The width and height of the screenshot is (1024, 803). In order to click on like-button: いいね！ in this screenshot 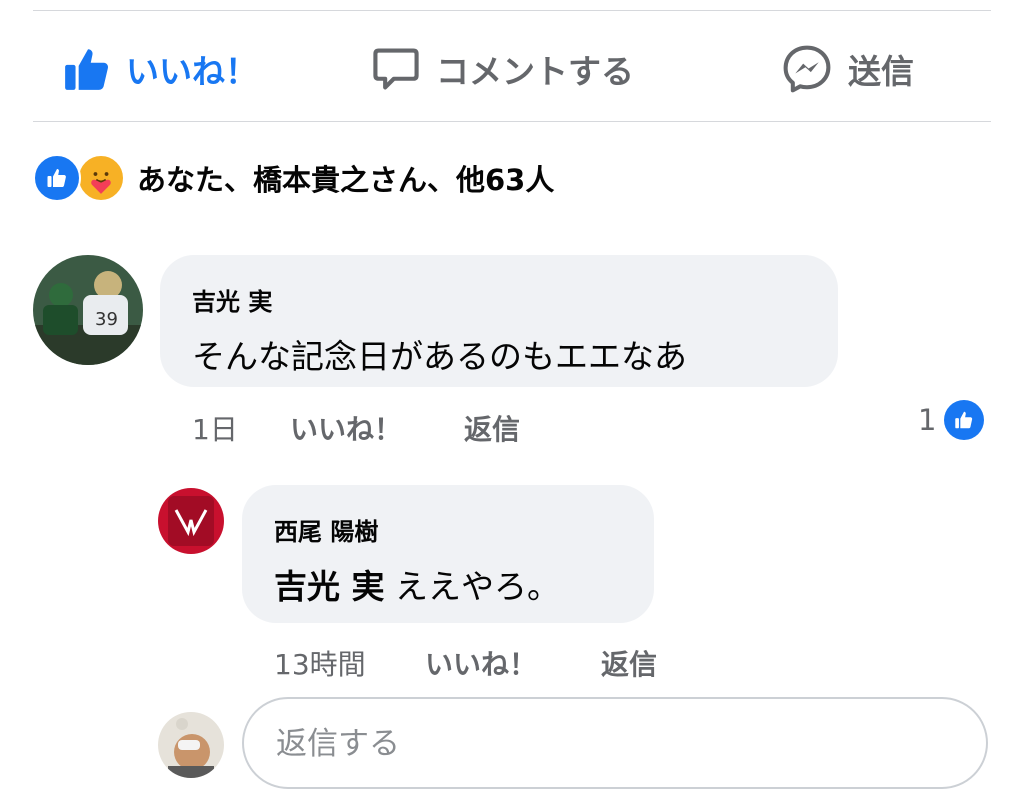, I will do `click(160, 69)`.